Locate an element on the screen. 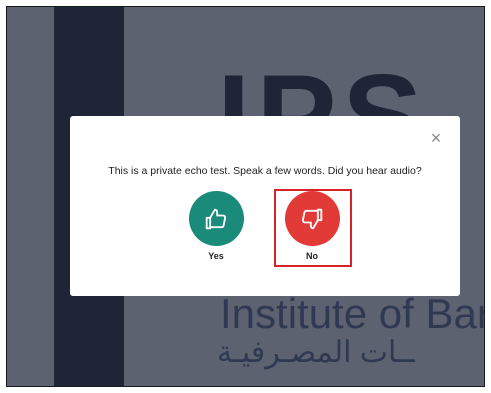 Image resolution: width=491 pixels, height=393 pixels. yes-button: Yes is located at coordinates (216, 226).